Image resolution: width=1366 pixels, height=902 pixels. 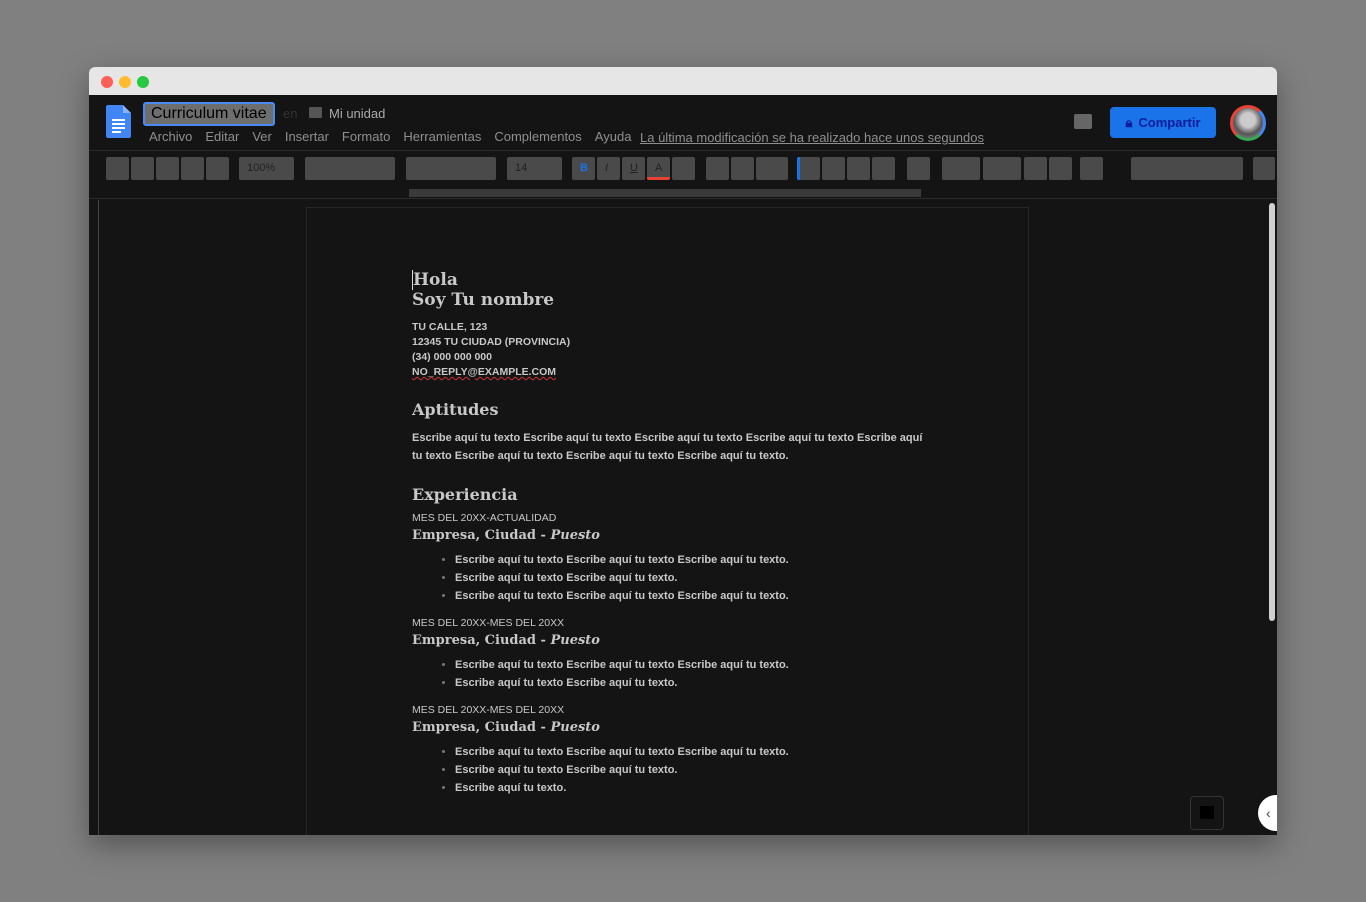 What do you see at coordinates (1083, 121) in the screenshot?
I see `comment-history-icon` at bounding box center [1083, 121].